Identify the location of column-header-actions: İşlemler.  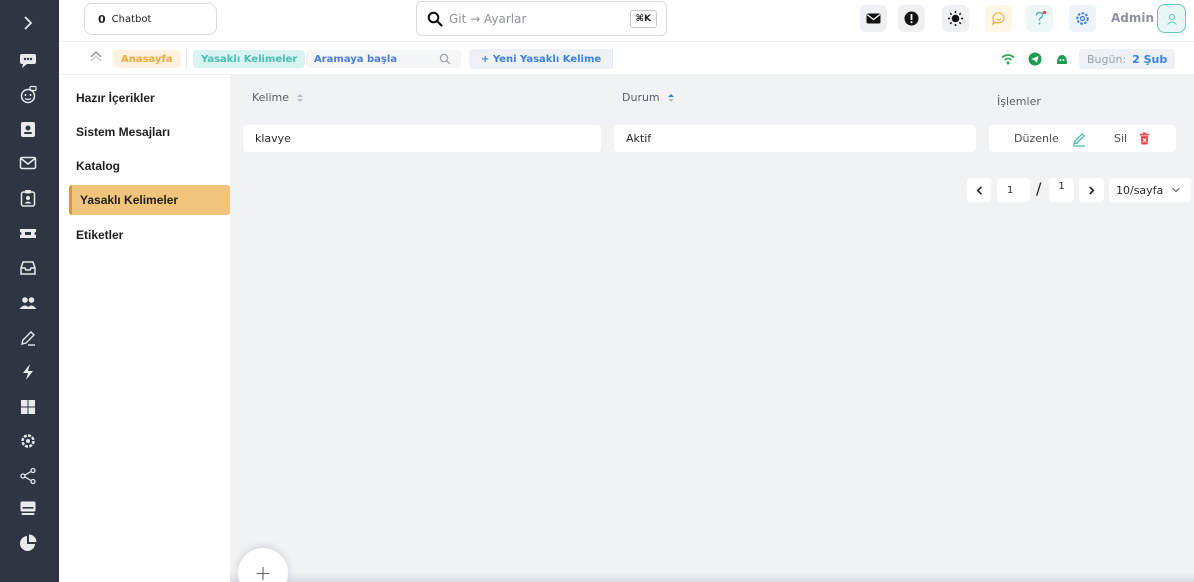
(1019, 101).